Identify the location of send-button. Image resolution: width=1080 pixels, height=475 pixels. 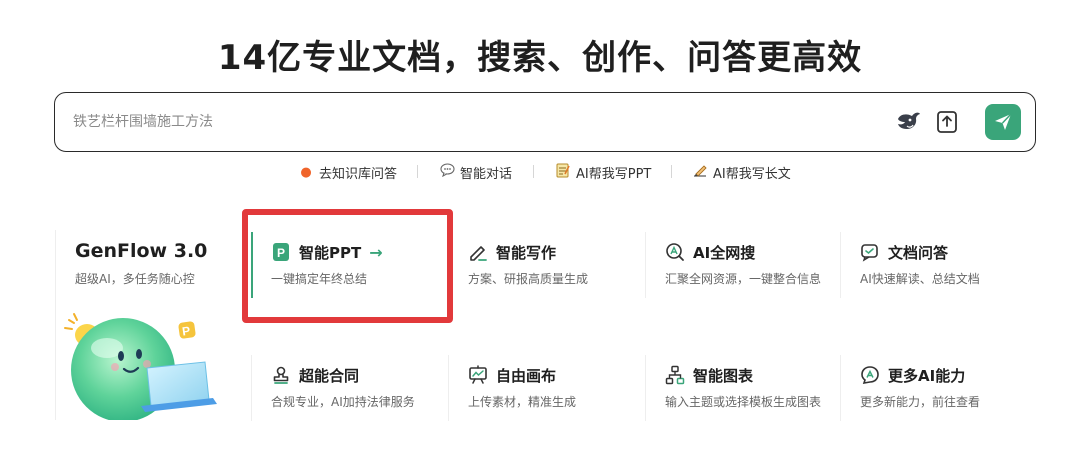
(1003, 122).